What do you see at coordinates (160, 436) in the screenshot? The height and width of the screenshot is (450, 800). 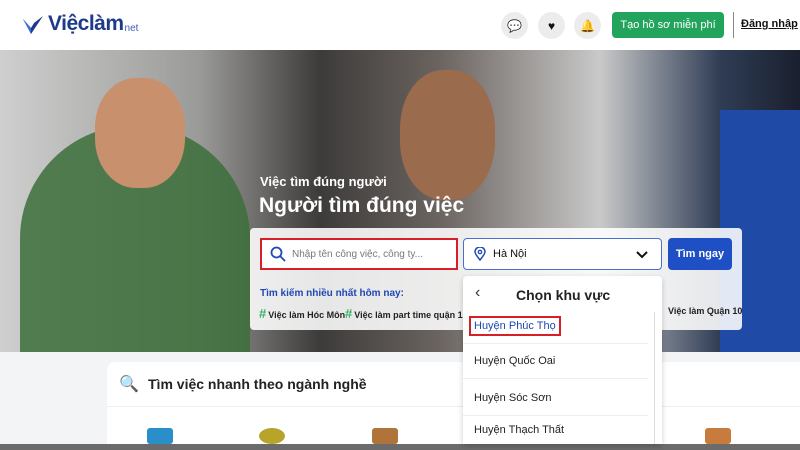 I see `shop-category-icon` at bounding box center [160, 436].